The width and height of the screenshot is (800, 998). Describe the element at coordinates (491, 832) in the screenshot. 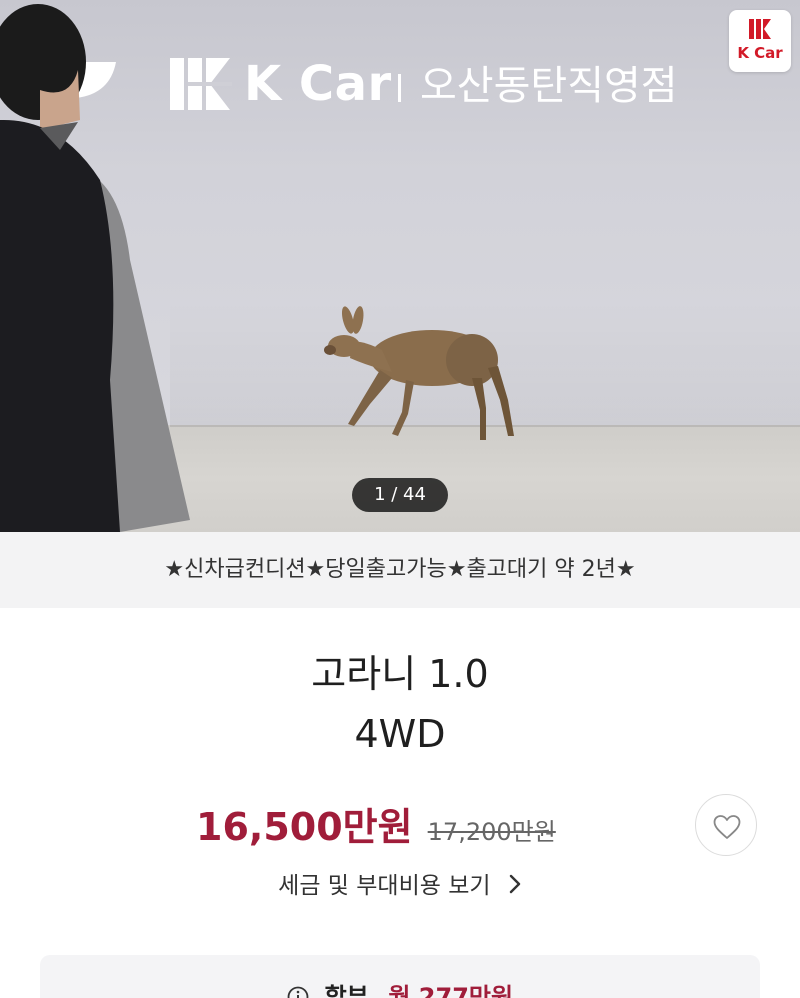

I see `price-original: 17,200만원` at that location.